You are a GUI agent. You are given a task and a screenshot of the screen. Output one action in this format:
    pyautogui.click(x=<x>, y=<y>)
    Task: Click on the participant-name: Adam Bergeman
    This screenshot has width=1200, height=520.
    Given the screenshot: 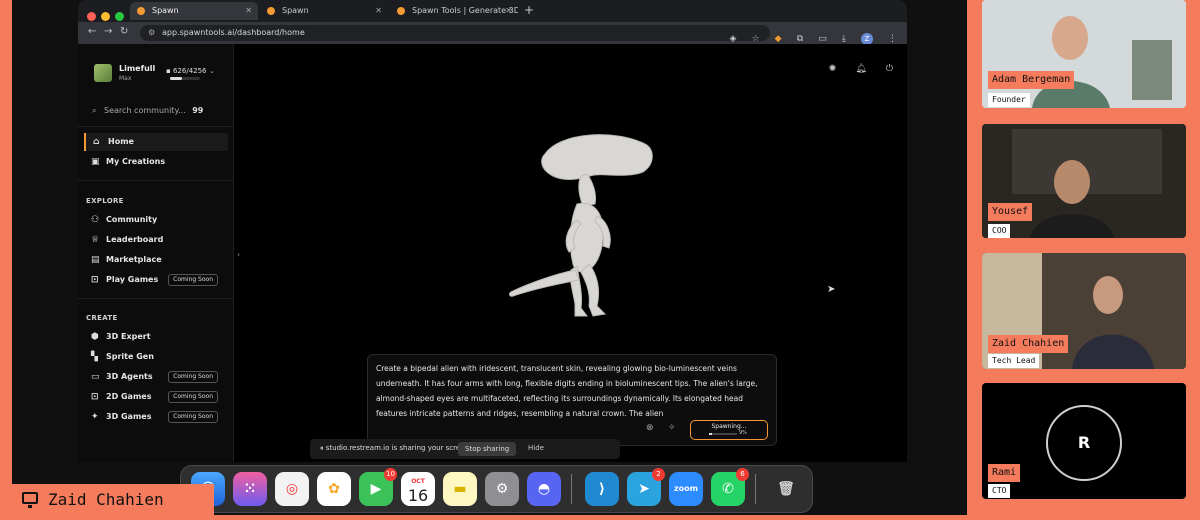 What is the action you would take?
    pyautogui.click(x=1031, y=80)
    